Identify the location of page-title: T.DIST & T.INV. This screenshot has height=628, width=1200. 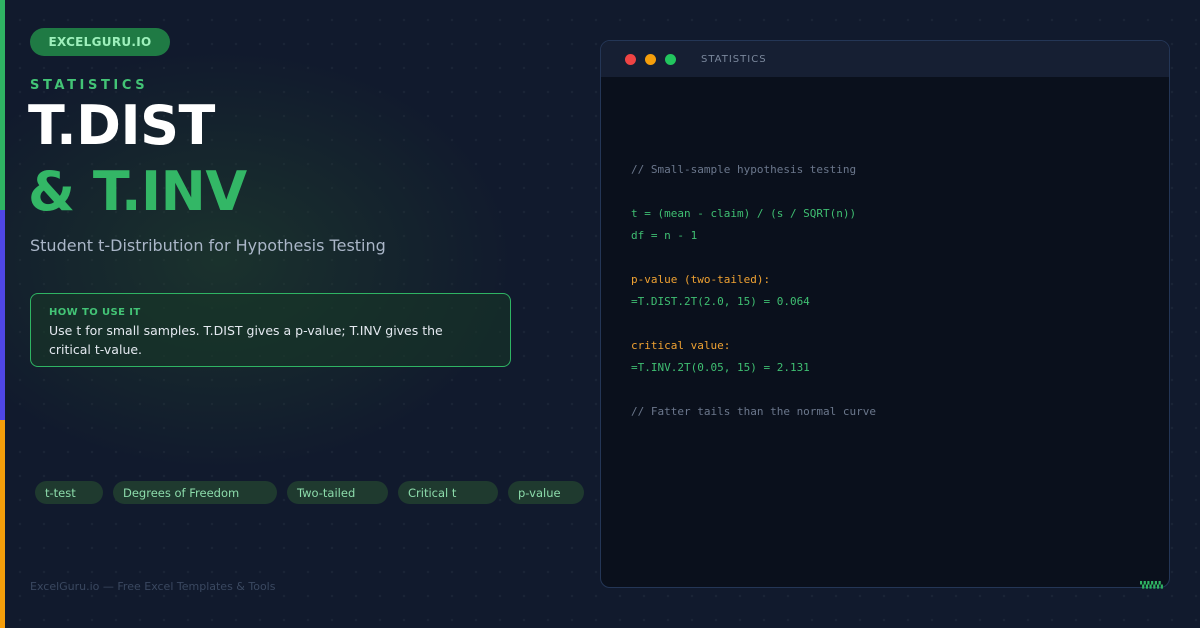
(137, 159).